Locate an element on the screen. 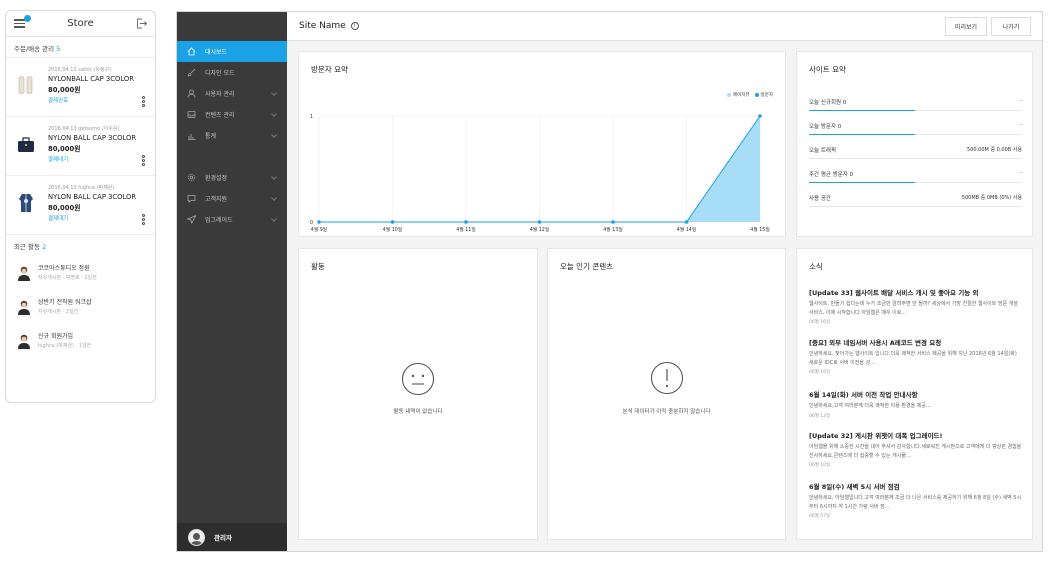 The height and width of the screenshot is (565, 1052). sidebar-user: 관리자 is located at coordinates (232, 537).